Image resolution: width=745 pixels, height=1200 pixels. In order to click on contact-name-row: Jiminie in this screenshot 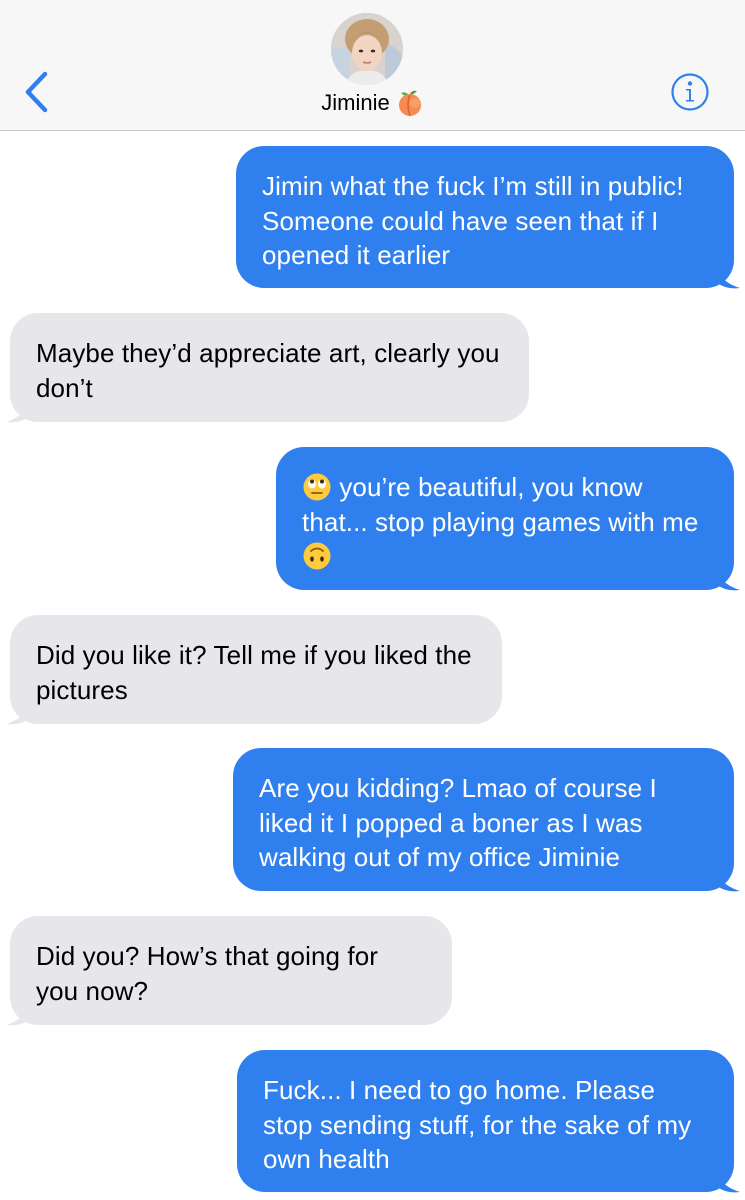, I will do `click(372, 103)`.